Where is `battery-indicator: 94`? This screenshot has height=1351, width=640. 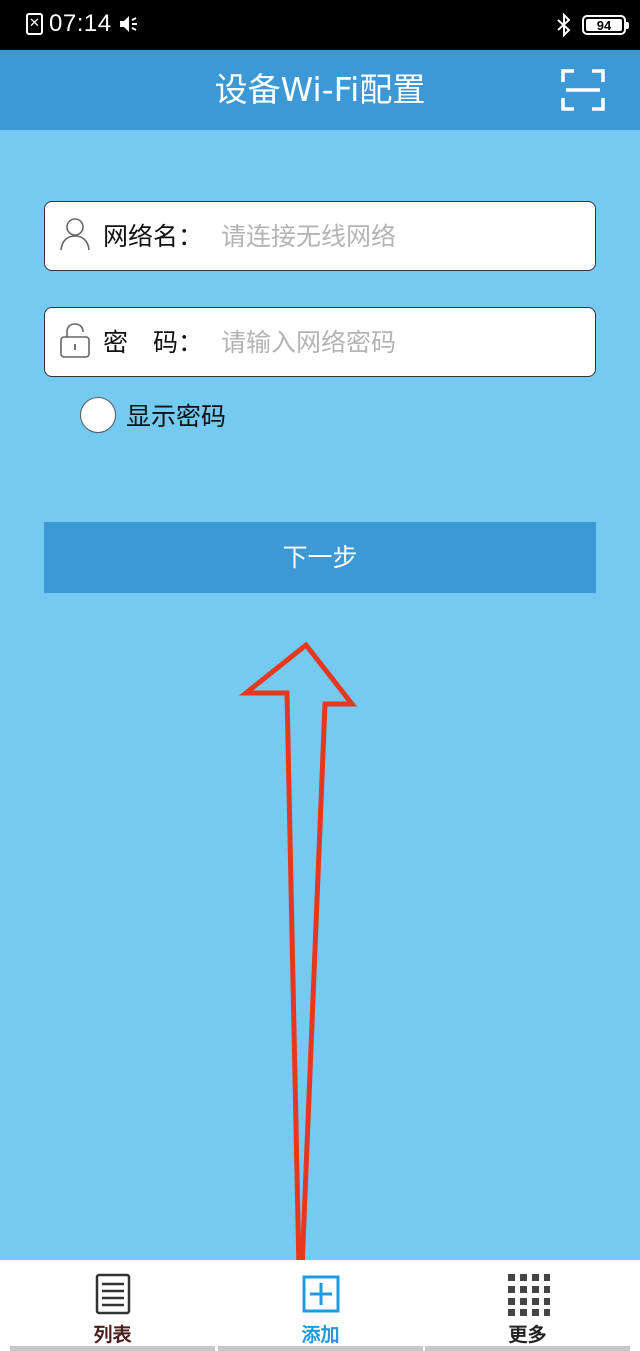 battery-indicator: 94 is located at coordinates (605, 25).